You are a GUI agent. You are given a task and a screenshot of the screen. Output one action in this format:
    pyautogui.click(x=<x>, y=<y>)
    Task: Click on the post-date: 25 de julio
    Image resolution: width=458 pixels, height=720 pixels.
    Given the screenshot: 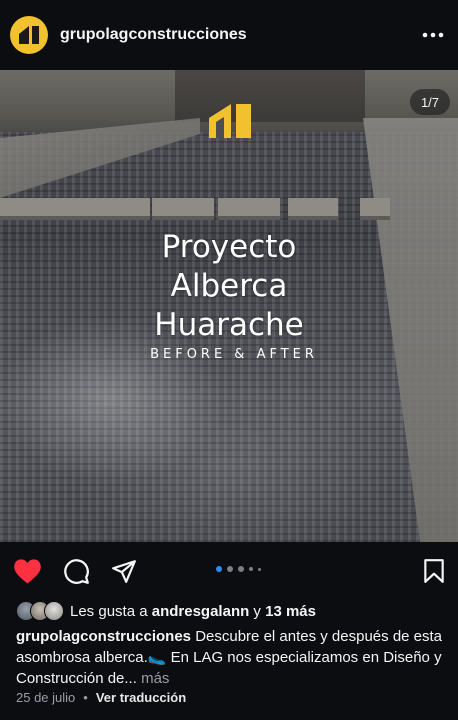 What is the action you would take?
    pyautogui.click(x=46, y=697)
    